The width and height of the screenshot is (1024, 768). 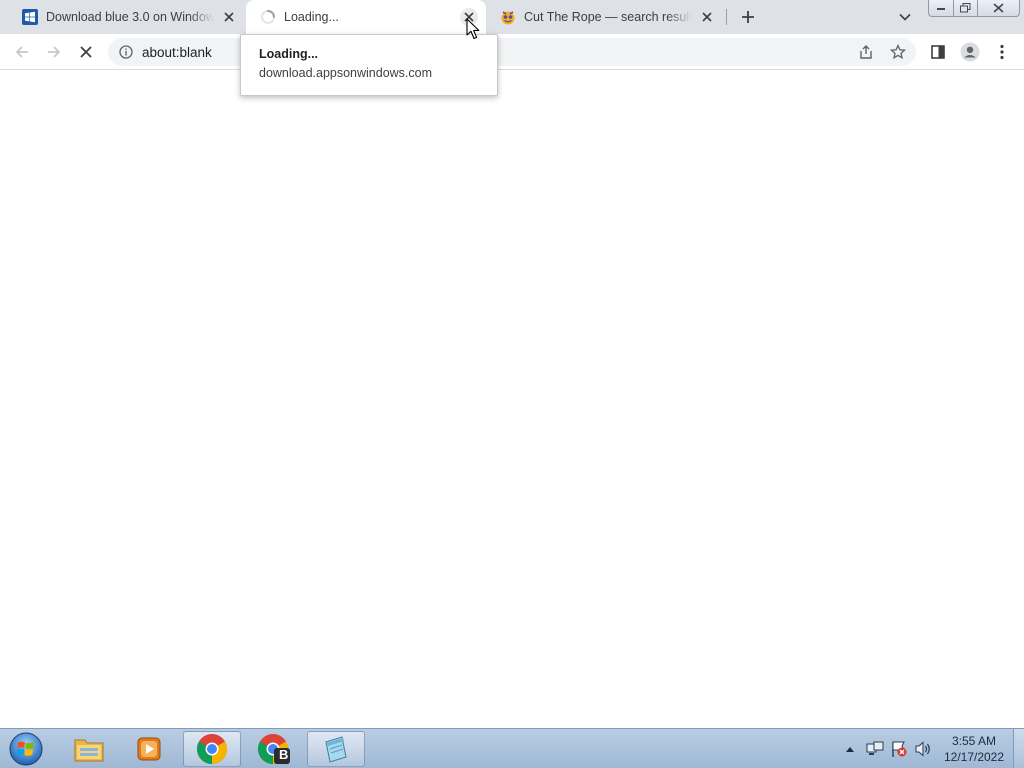 I want to click on share-button, so click(x=866, y=52).